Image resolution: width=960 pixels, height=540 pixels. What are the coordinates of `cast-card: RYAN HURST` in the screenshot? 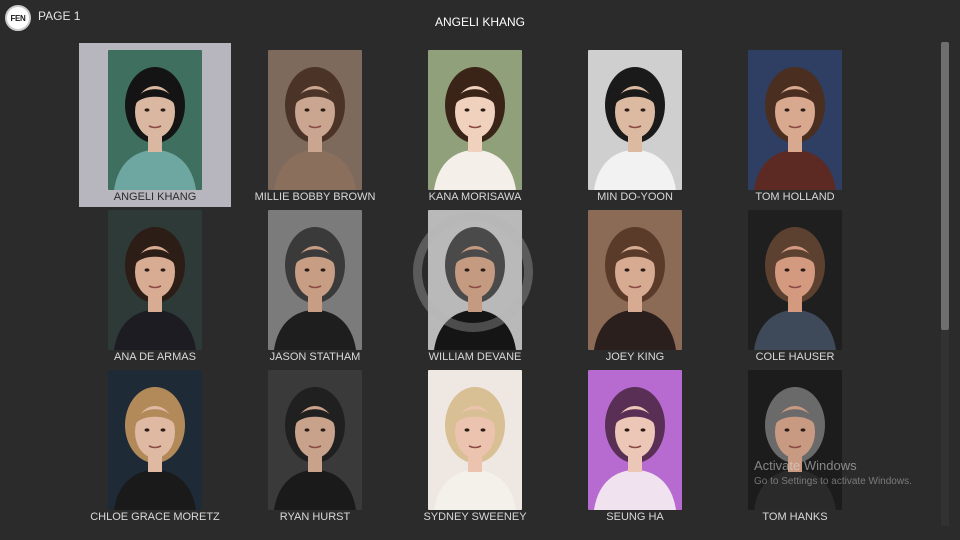 It's located at (315, 445).